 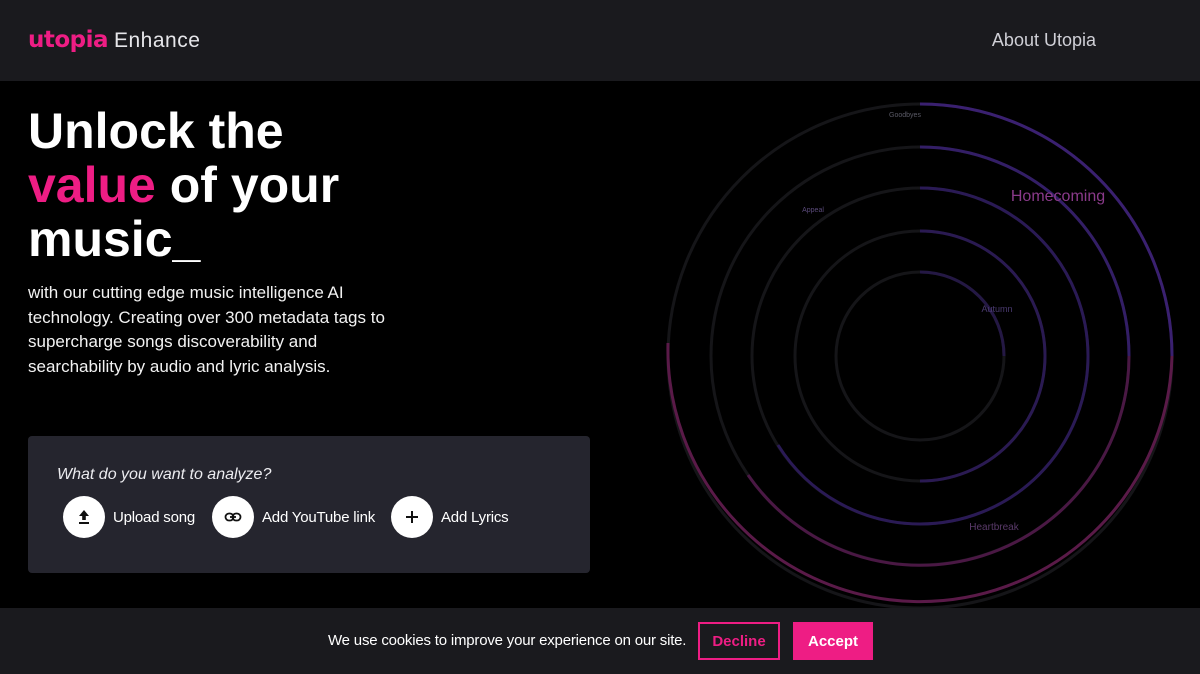 I want to click on arc-ring3, so click(x=933, y=356).